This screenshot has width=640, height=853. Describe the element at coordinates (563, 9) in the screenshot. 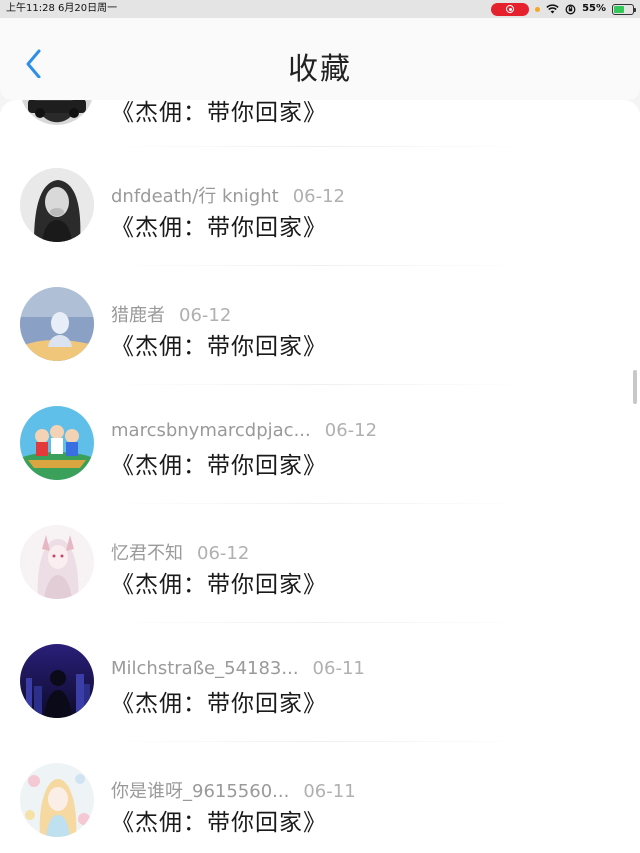

I see `status-indicators: 55%` at that location.